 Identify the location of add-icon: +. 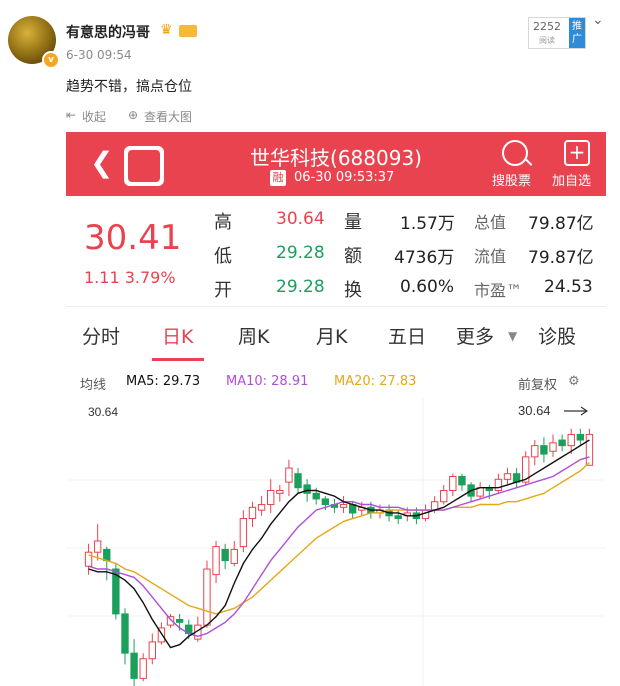
(577, 153).